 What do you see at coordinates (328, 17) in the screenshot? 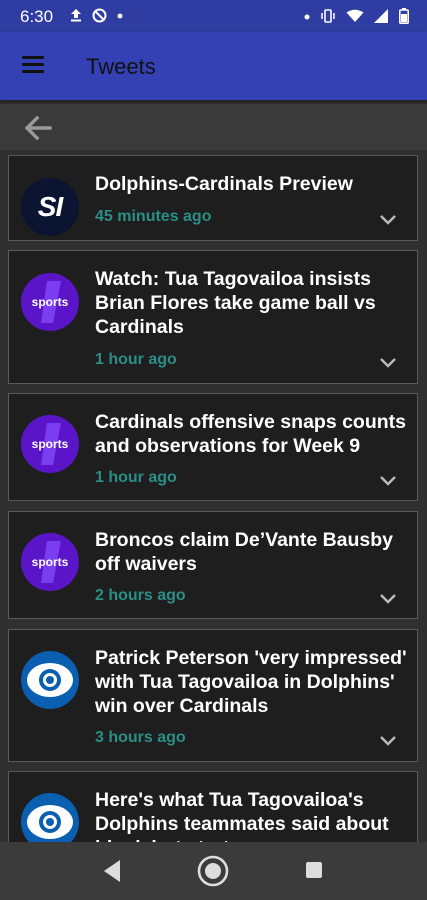
I see `vibrate-icon` at bounding box center [328, 17].